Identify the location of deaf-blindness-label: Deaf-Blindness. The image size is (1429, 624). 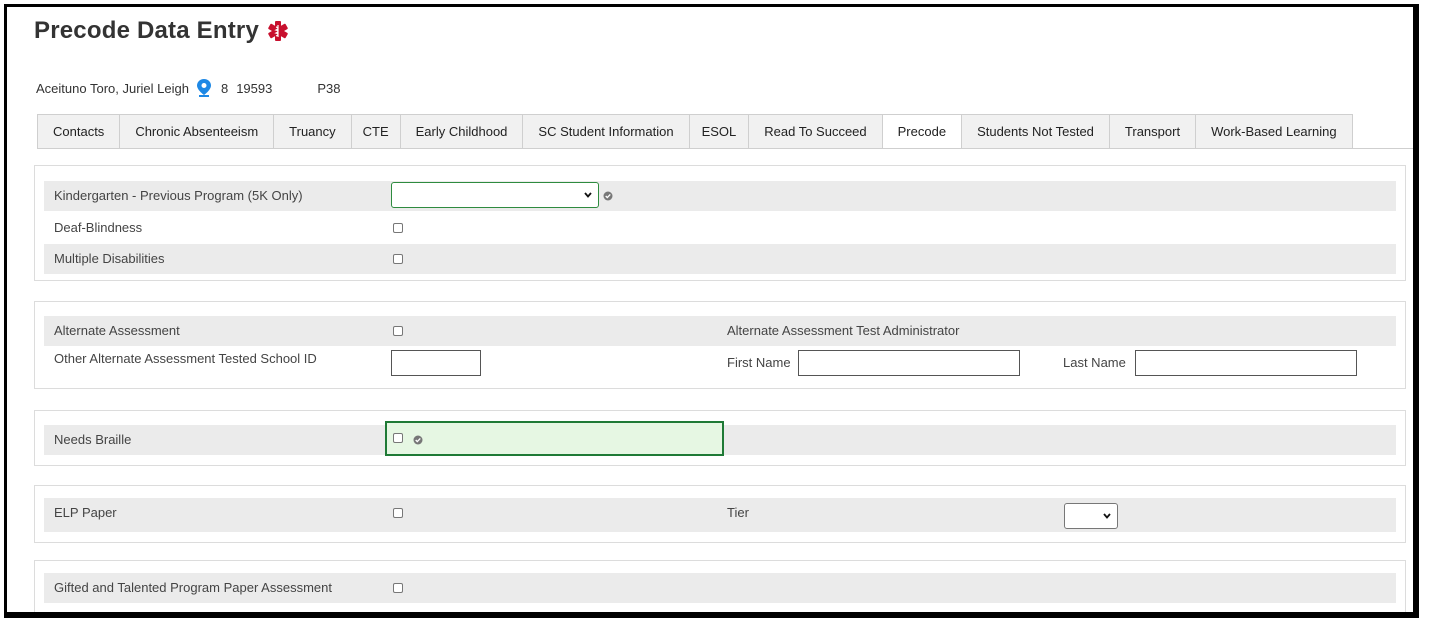
(98, 227).